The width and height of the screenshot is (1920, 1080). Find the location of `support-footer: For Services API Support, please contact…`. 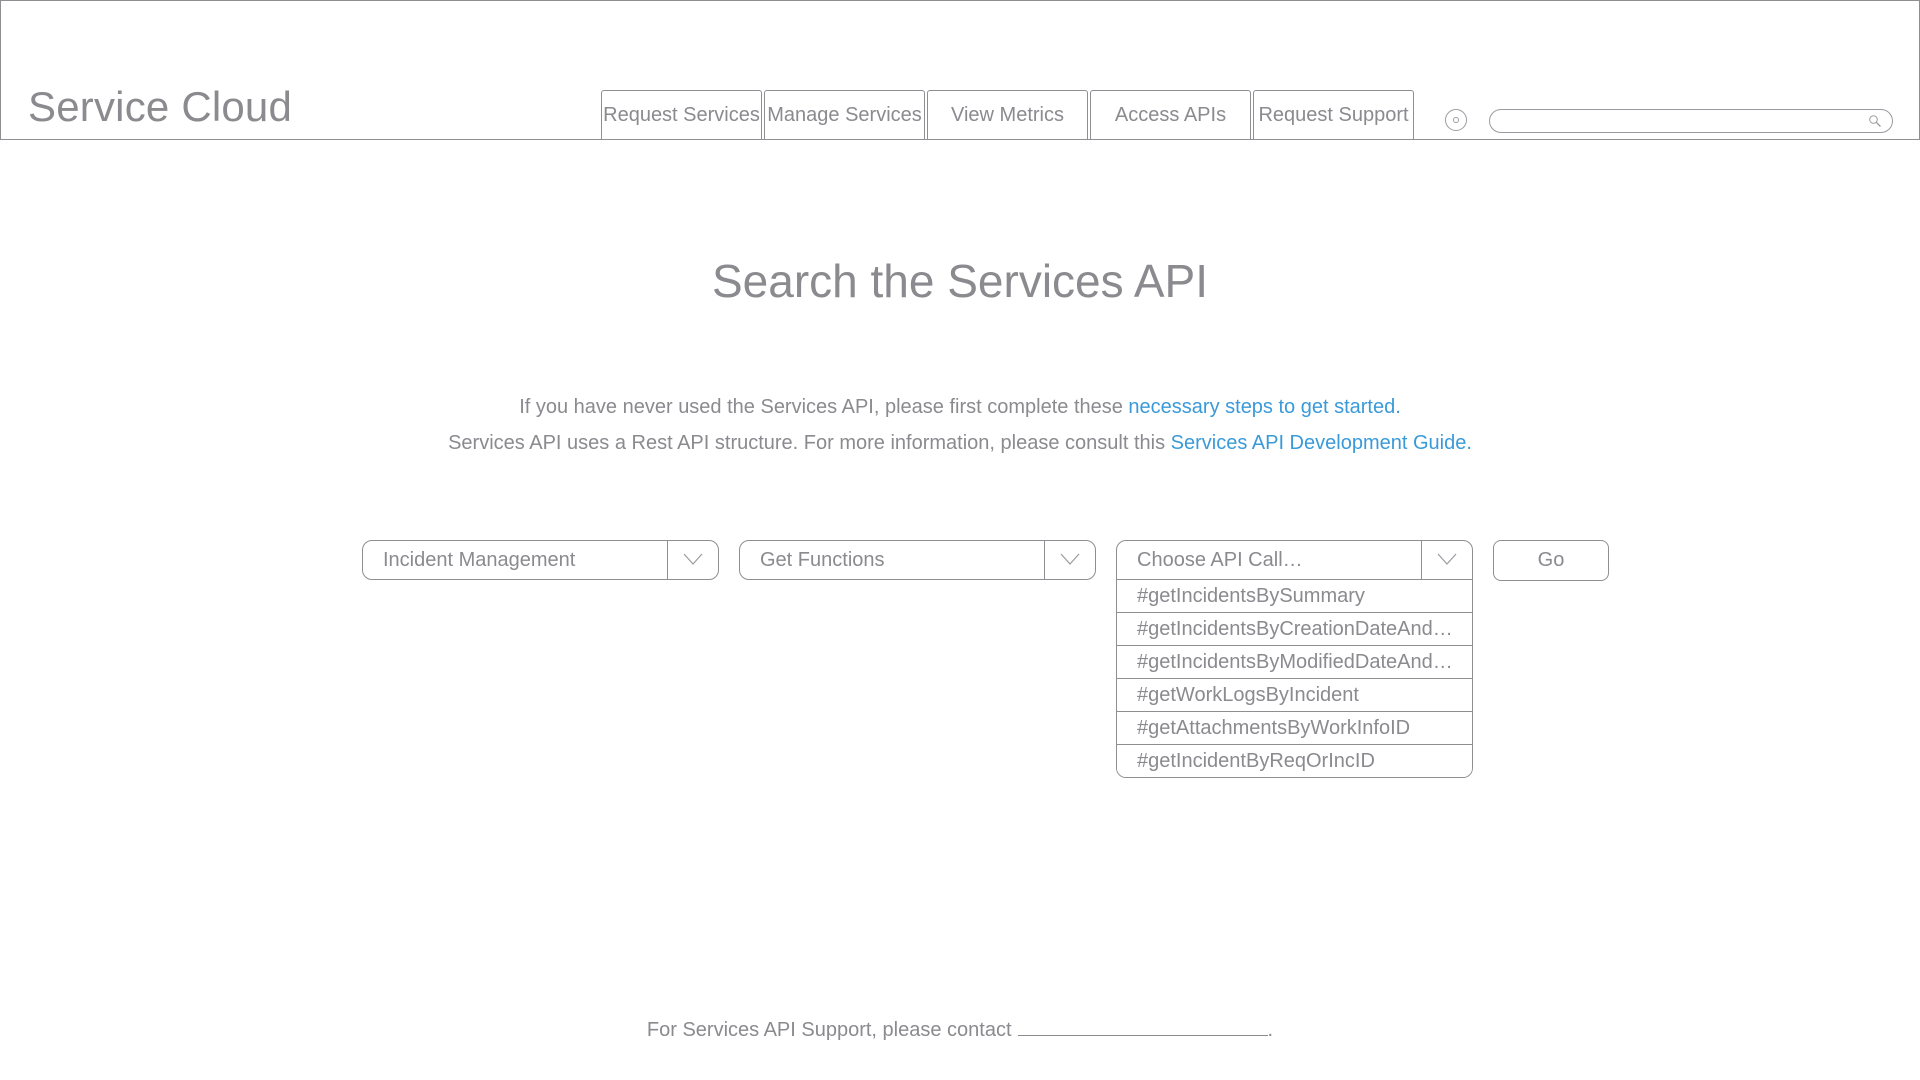

support-footer: For Services API Support, please contact… is located at coordinates (960, 1028).